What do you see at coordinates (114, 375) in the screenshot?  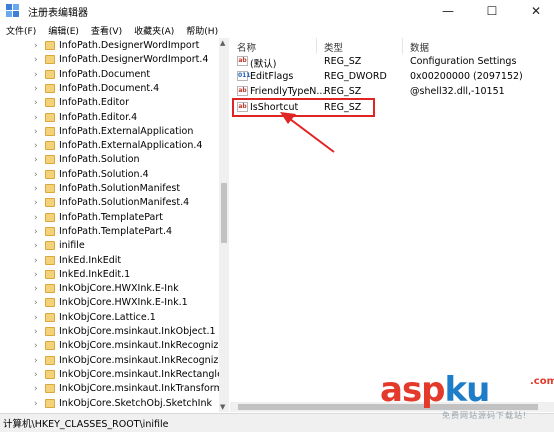 I see `tree-item: › InkObjCore.msinkaut.InkRectangle.1` at bounding box center [114, 375].